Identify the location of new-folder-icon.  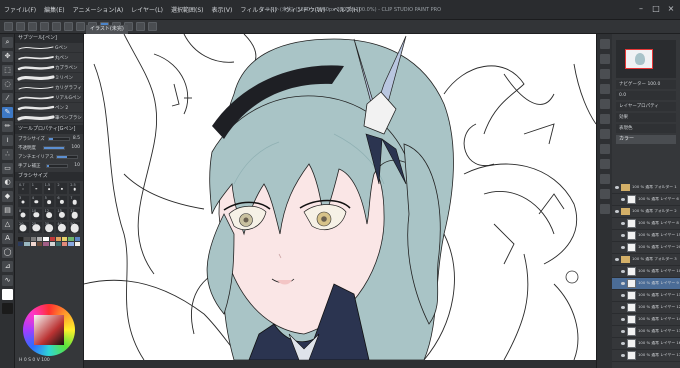
(605, 149).